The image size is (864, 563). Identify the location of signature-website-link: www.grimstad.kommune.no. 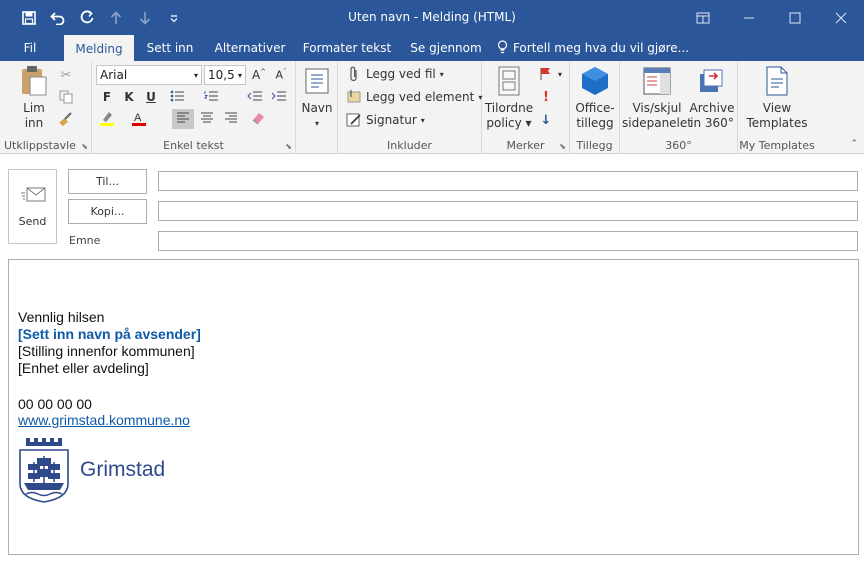
(104, 420).